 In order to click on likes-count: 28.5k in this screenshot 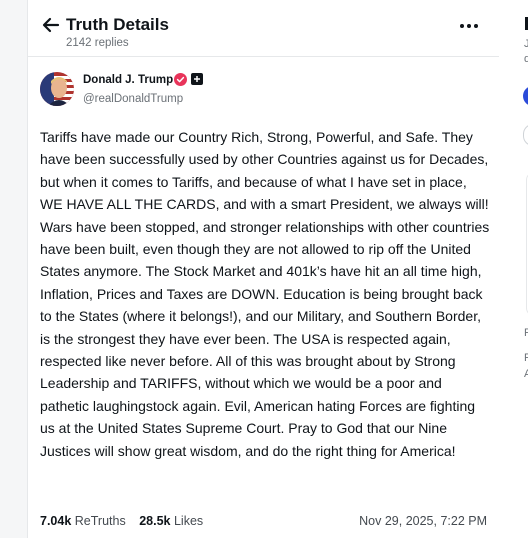, I will do `click(154, 521)`.